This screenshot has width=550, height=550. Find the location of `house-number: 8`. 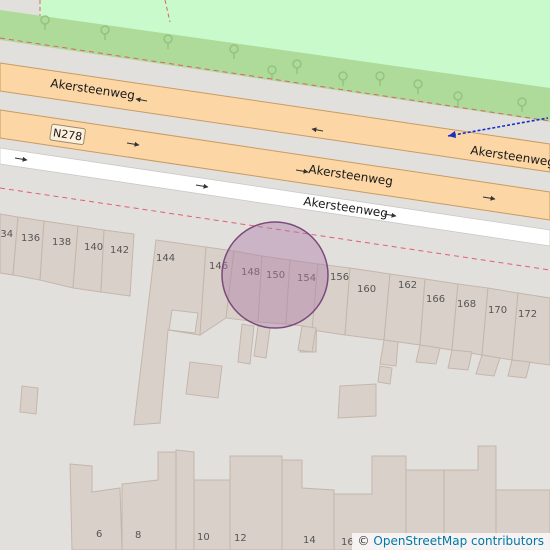

house-number: 8 is located at coordinates (138, 535).